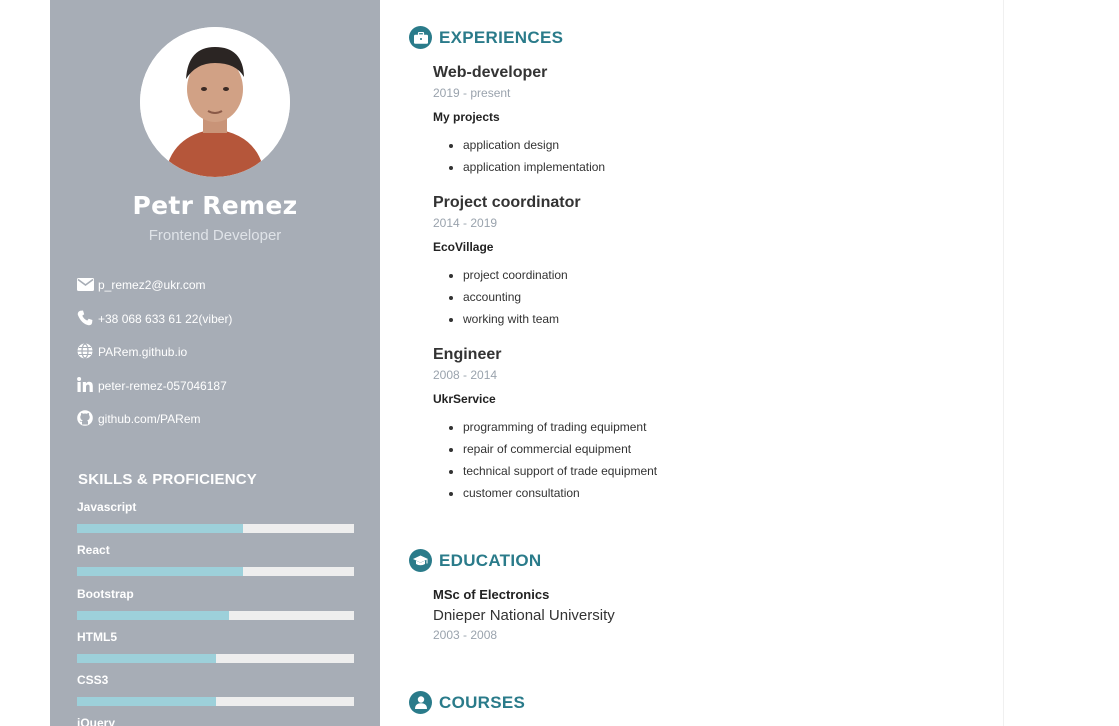 The height and width of the screenshot is (726, 1119). What do you see at coordinates (215, 721) in the screenshot?
I see `skill-item: jQuery` at bounding box center [215, 721].